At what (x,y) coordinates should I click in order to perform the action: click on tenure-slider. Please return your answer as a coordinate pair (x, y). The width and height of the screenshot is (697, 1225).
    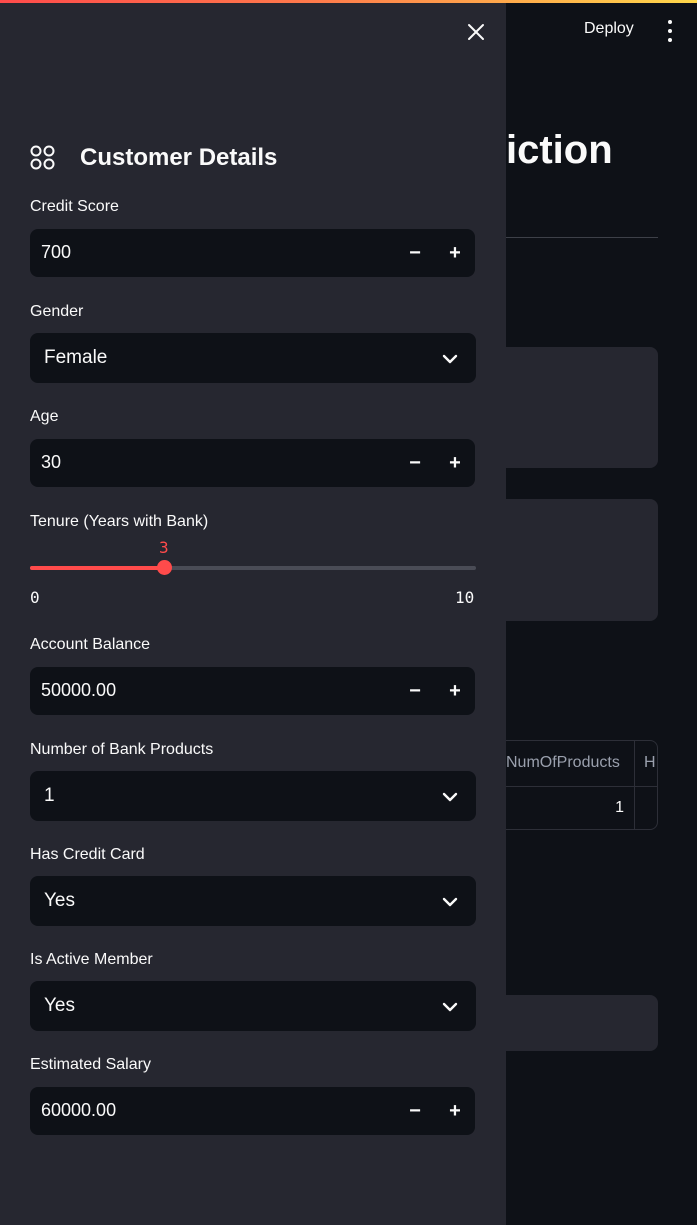
    Looking at the image, I should click on (253, 567).